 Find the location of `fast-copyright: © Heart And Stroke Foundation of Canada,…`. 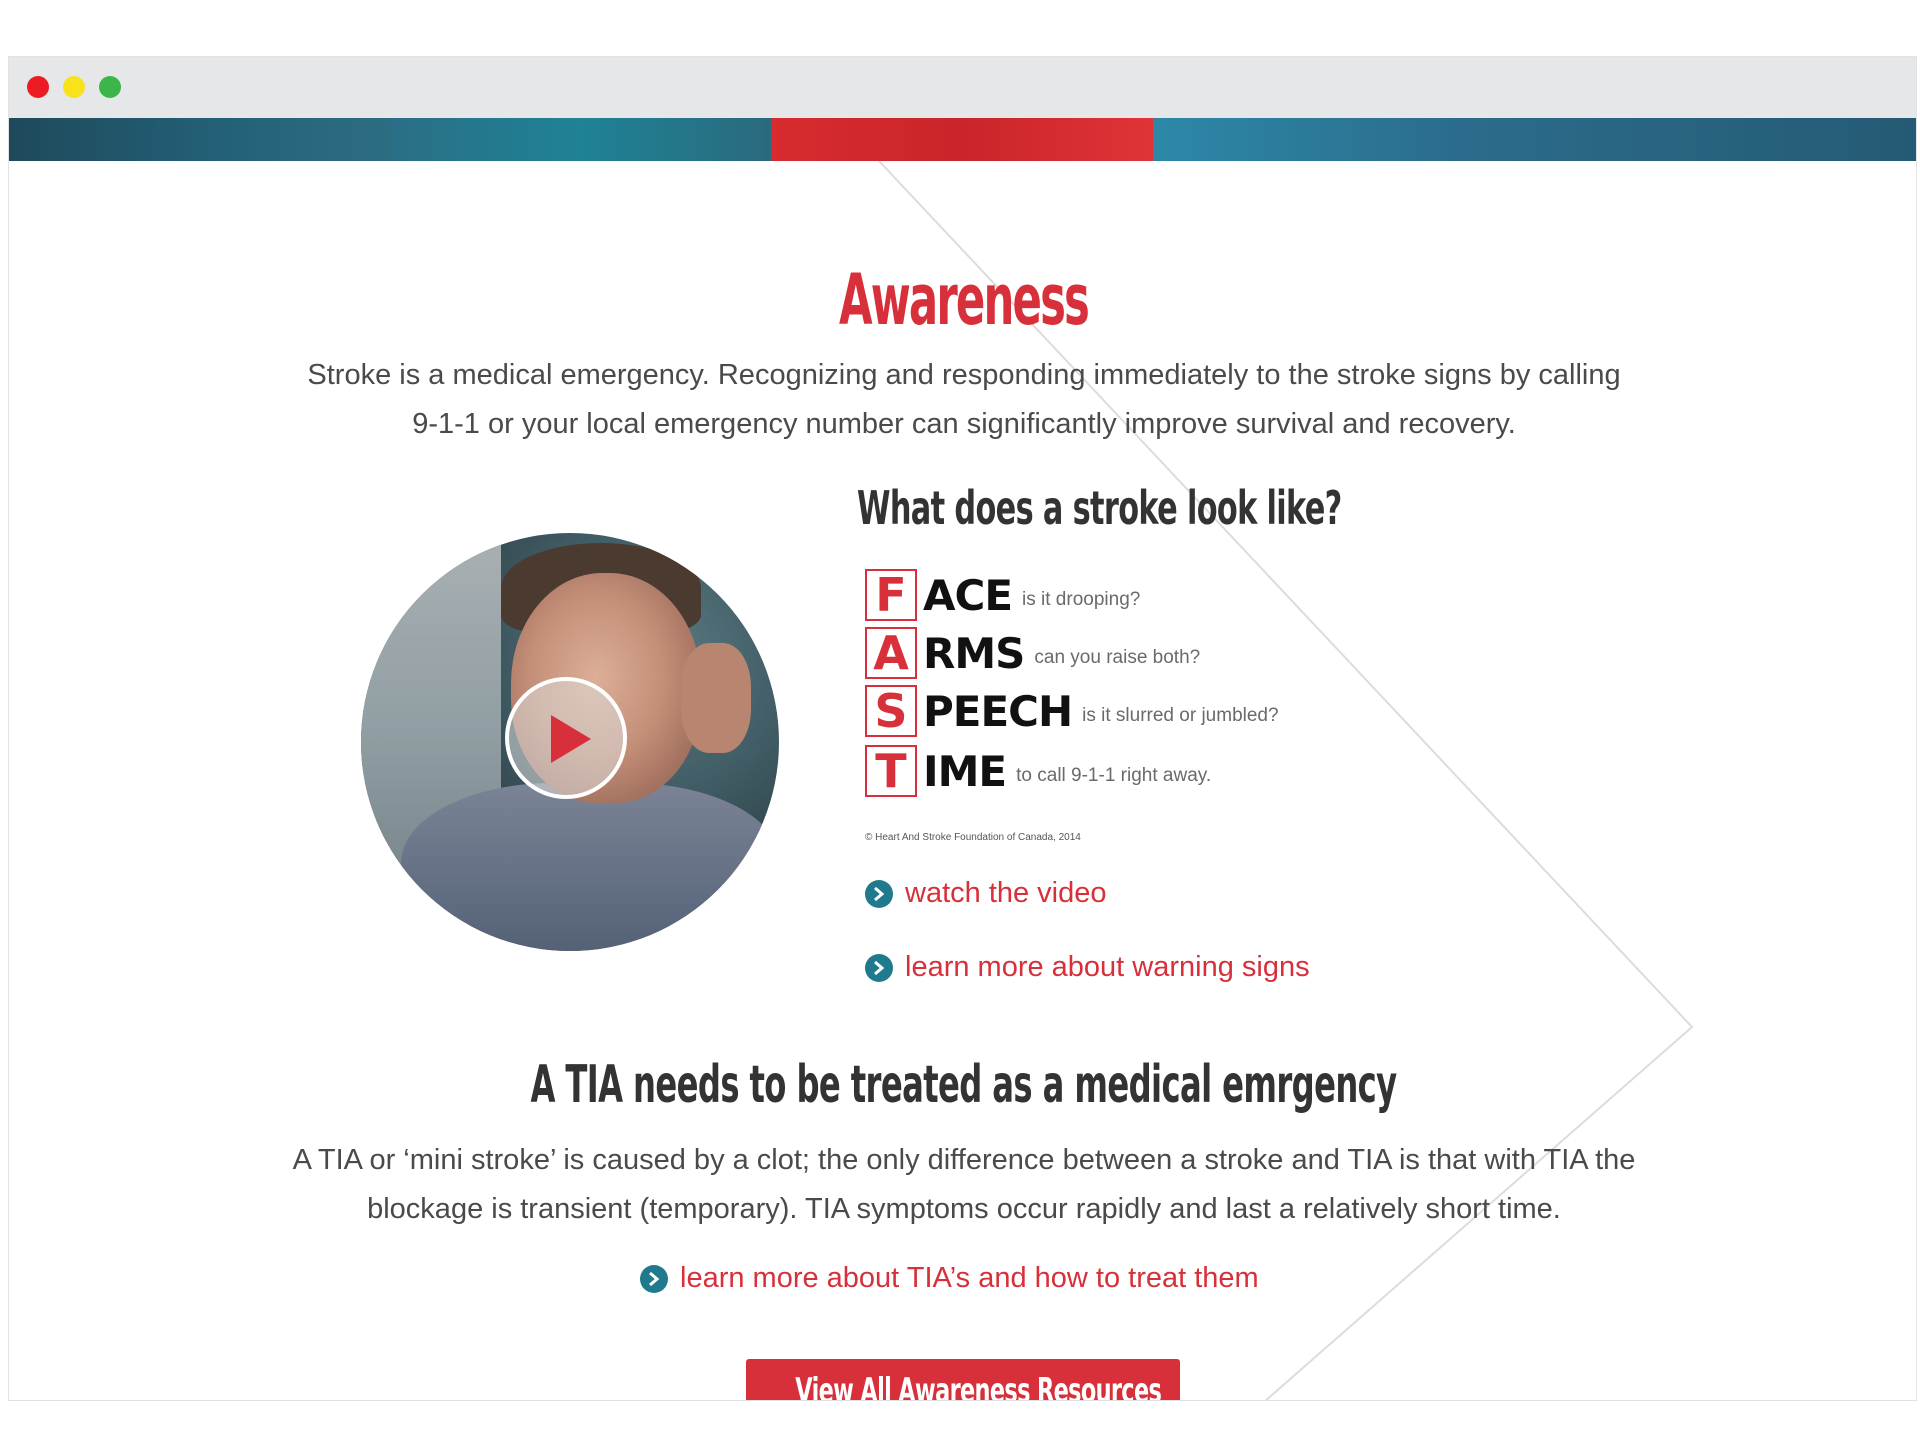

fast-copyright: © Heart And Stroke Foundation of Canada,… is located at coordinates (973, 837).